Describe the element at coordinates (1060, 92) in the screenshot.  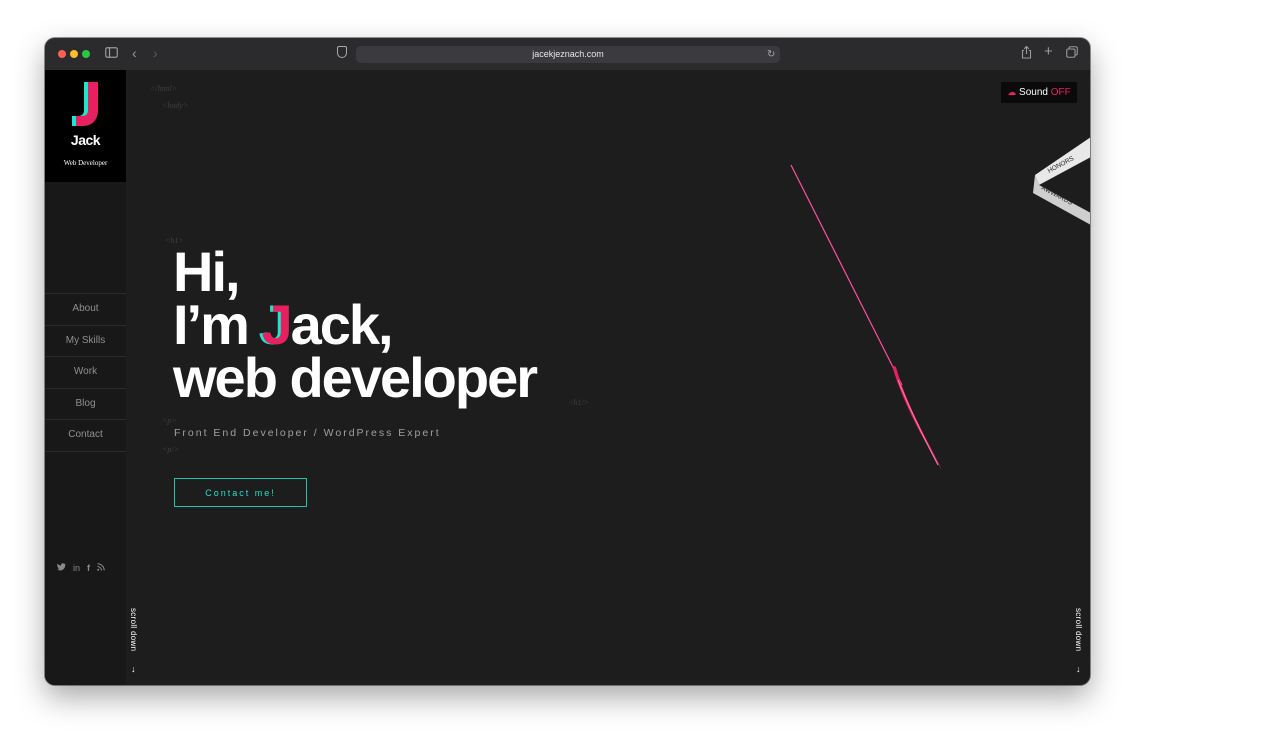
I see `sound-state: OFF` at that location.